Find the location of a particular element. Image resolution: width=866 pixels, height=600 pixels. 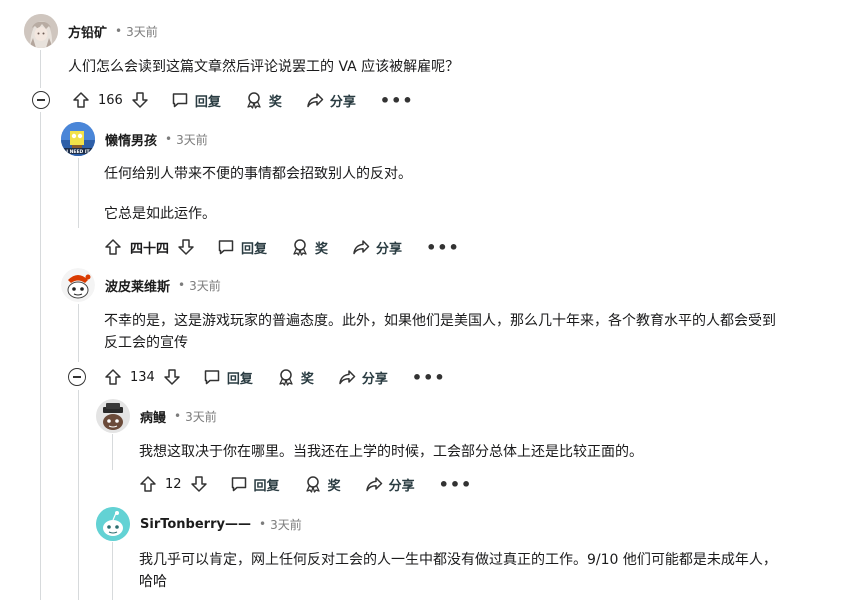

comment-body: 我想这取决于你在哪里。当我还在上学的时候，工会部分总体上还是比较正面的。 is located at coordinates (391, 452).